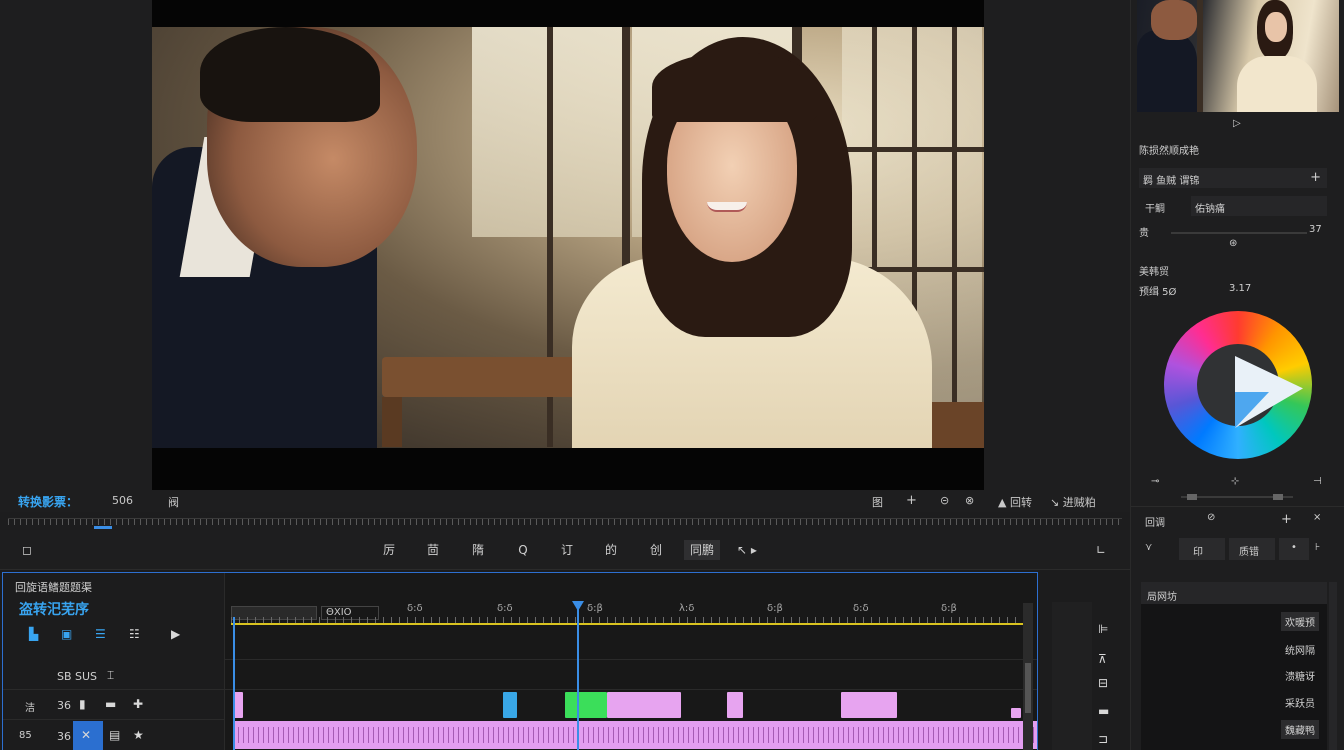 This screenshot has height=750, width=1344. What do you see at coordinates (389, 550) in the screenshot?
I see `tool-select: 厉` at bounding box center [389, 550].